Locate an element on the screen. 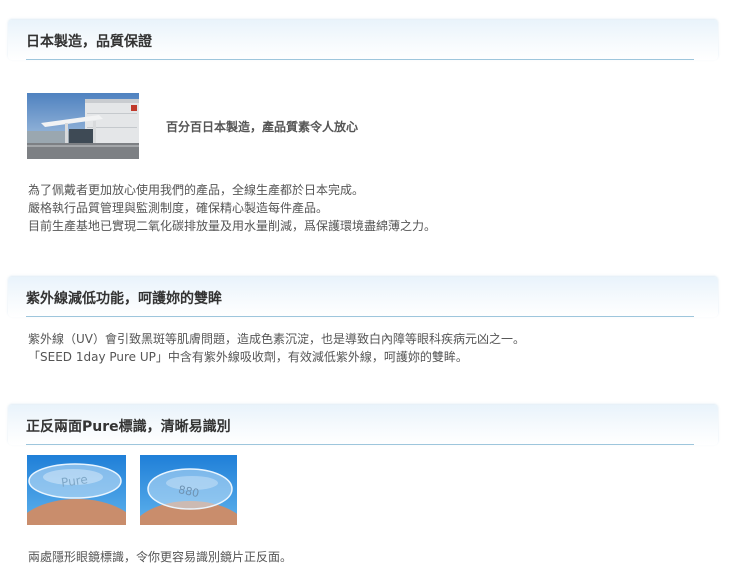  contact-lens-image: Pure is located at coordinates (76, 490).